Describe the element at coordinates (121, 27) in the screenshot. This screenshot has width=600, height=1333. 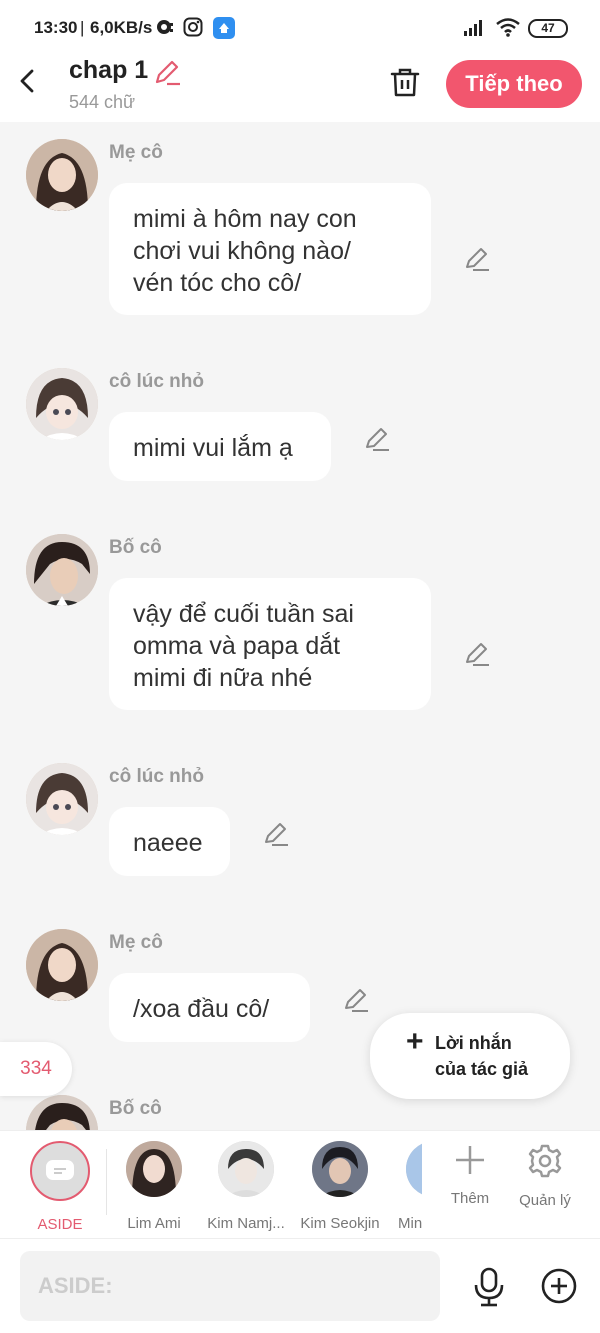
I see `status-net-speed: 6,0KB/s` at that location.